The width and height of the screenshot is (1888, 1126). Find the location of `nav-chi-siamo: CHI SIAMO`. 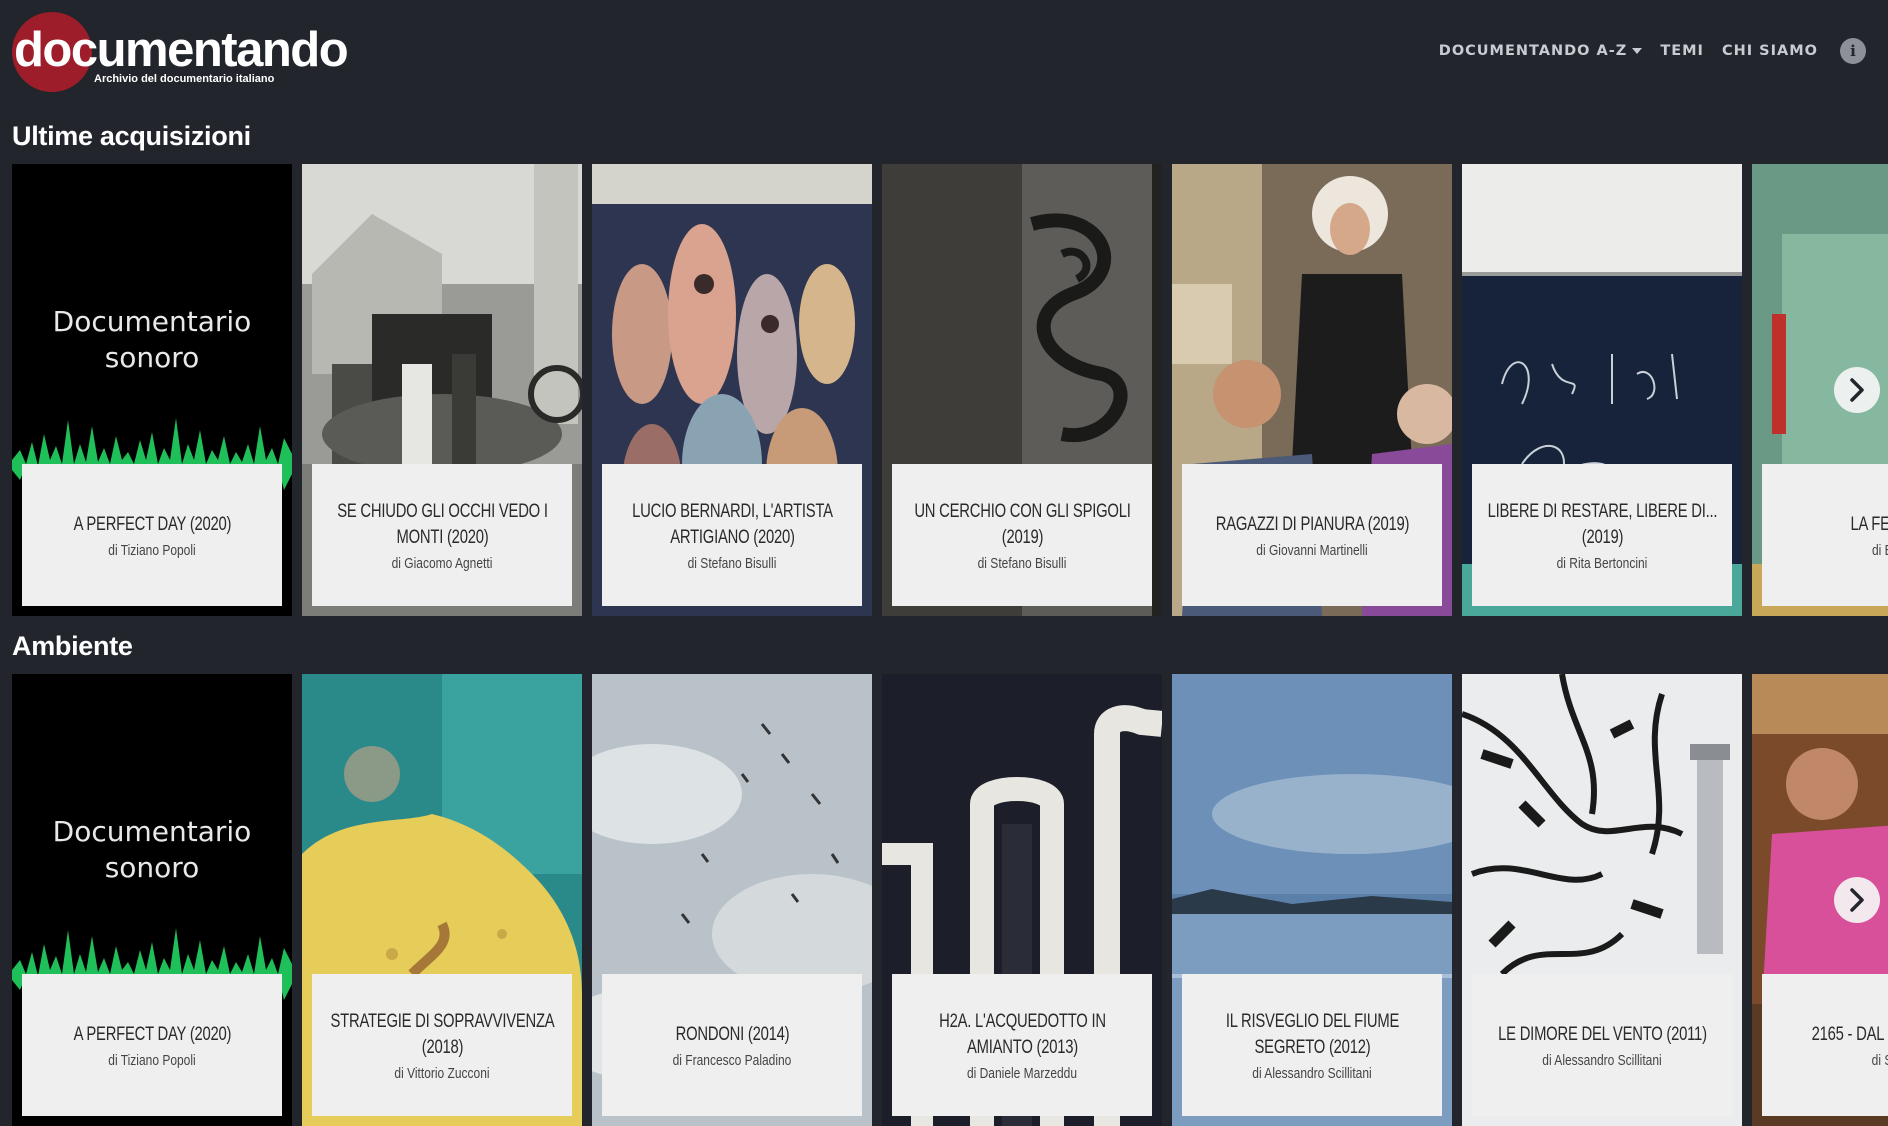

nav-chi-siamo: CHI SIAMO is located at coordinates (1770, 51).